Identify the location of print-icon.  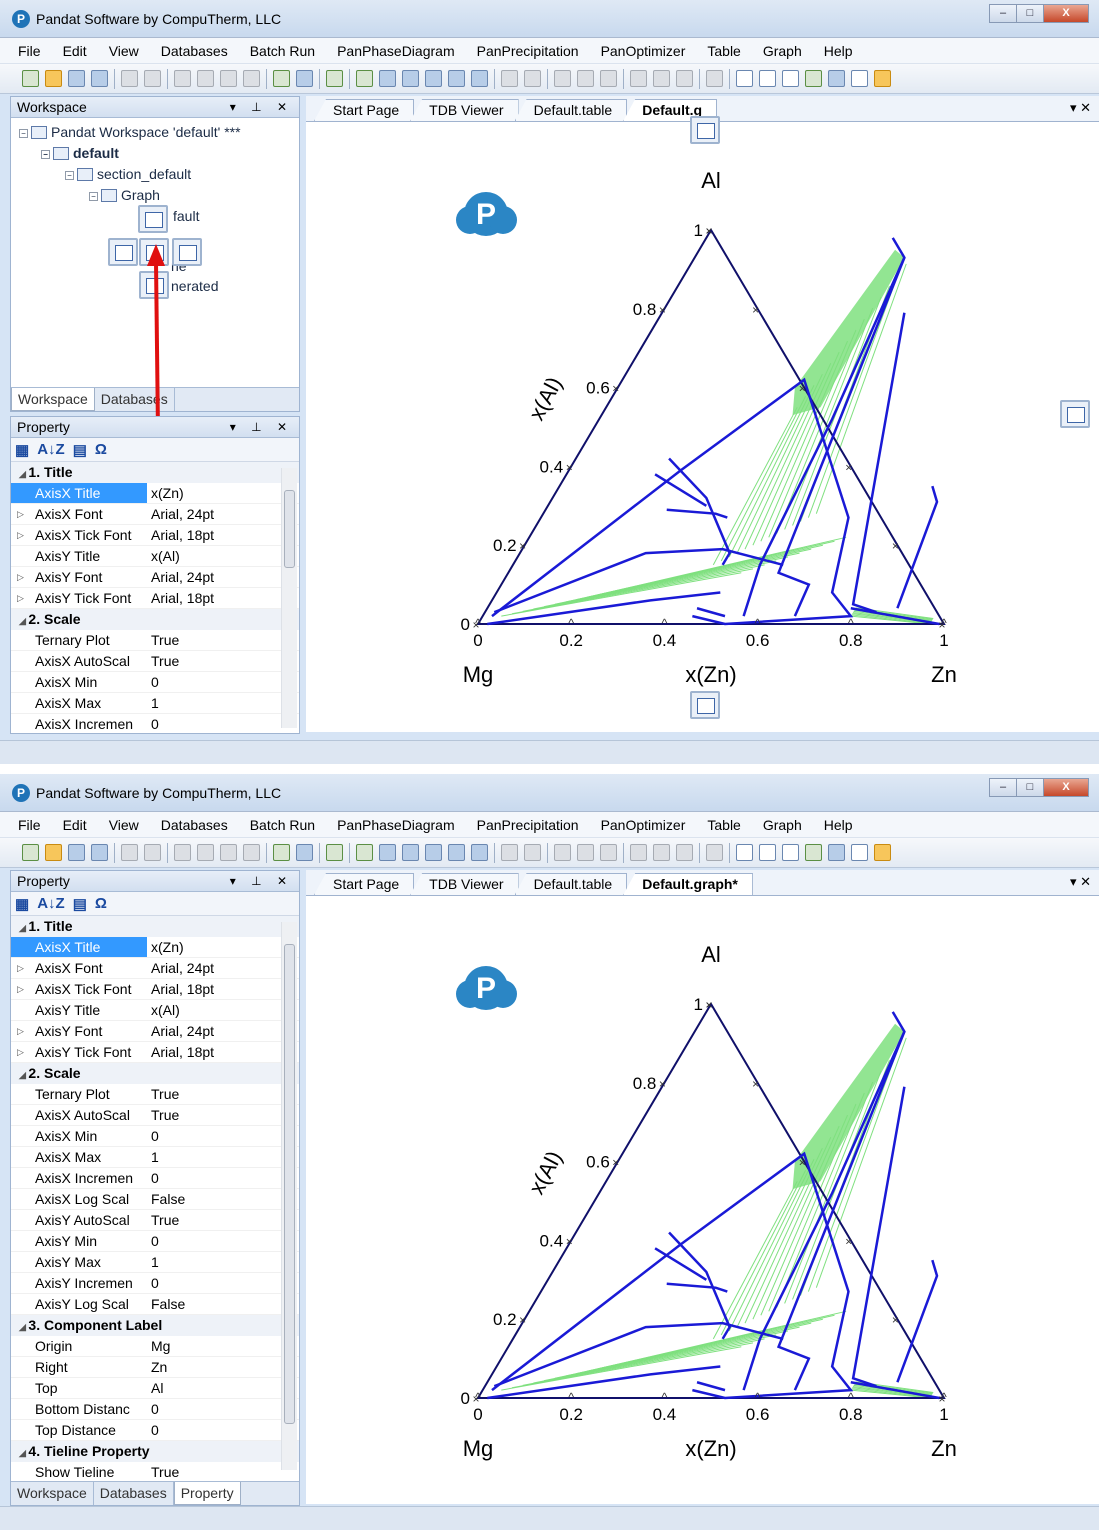
(152, 852).